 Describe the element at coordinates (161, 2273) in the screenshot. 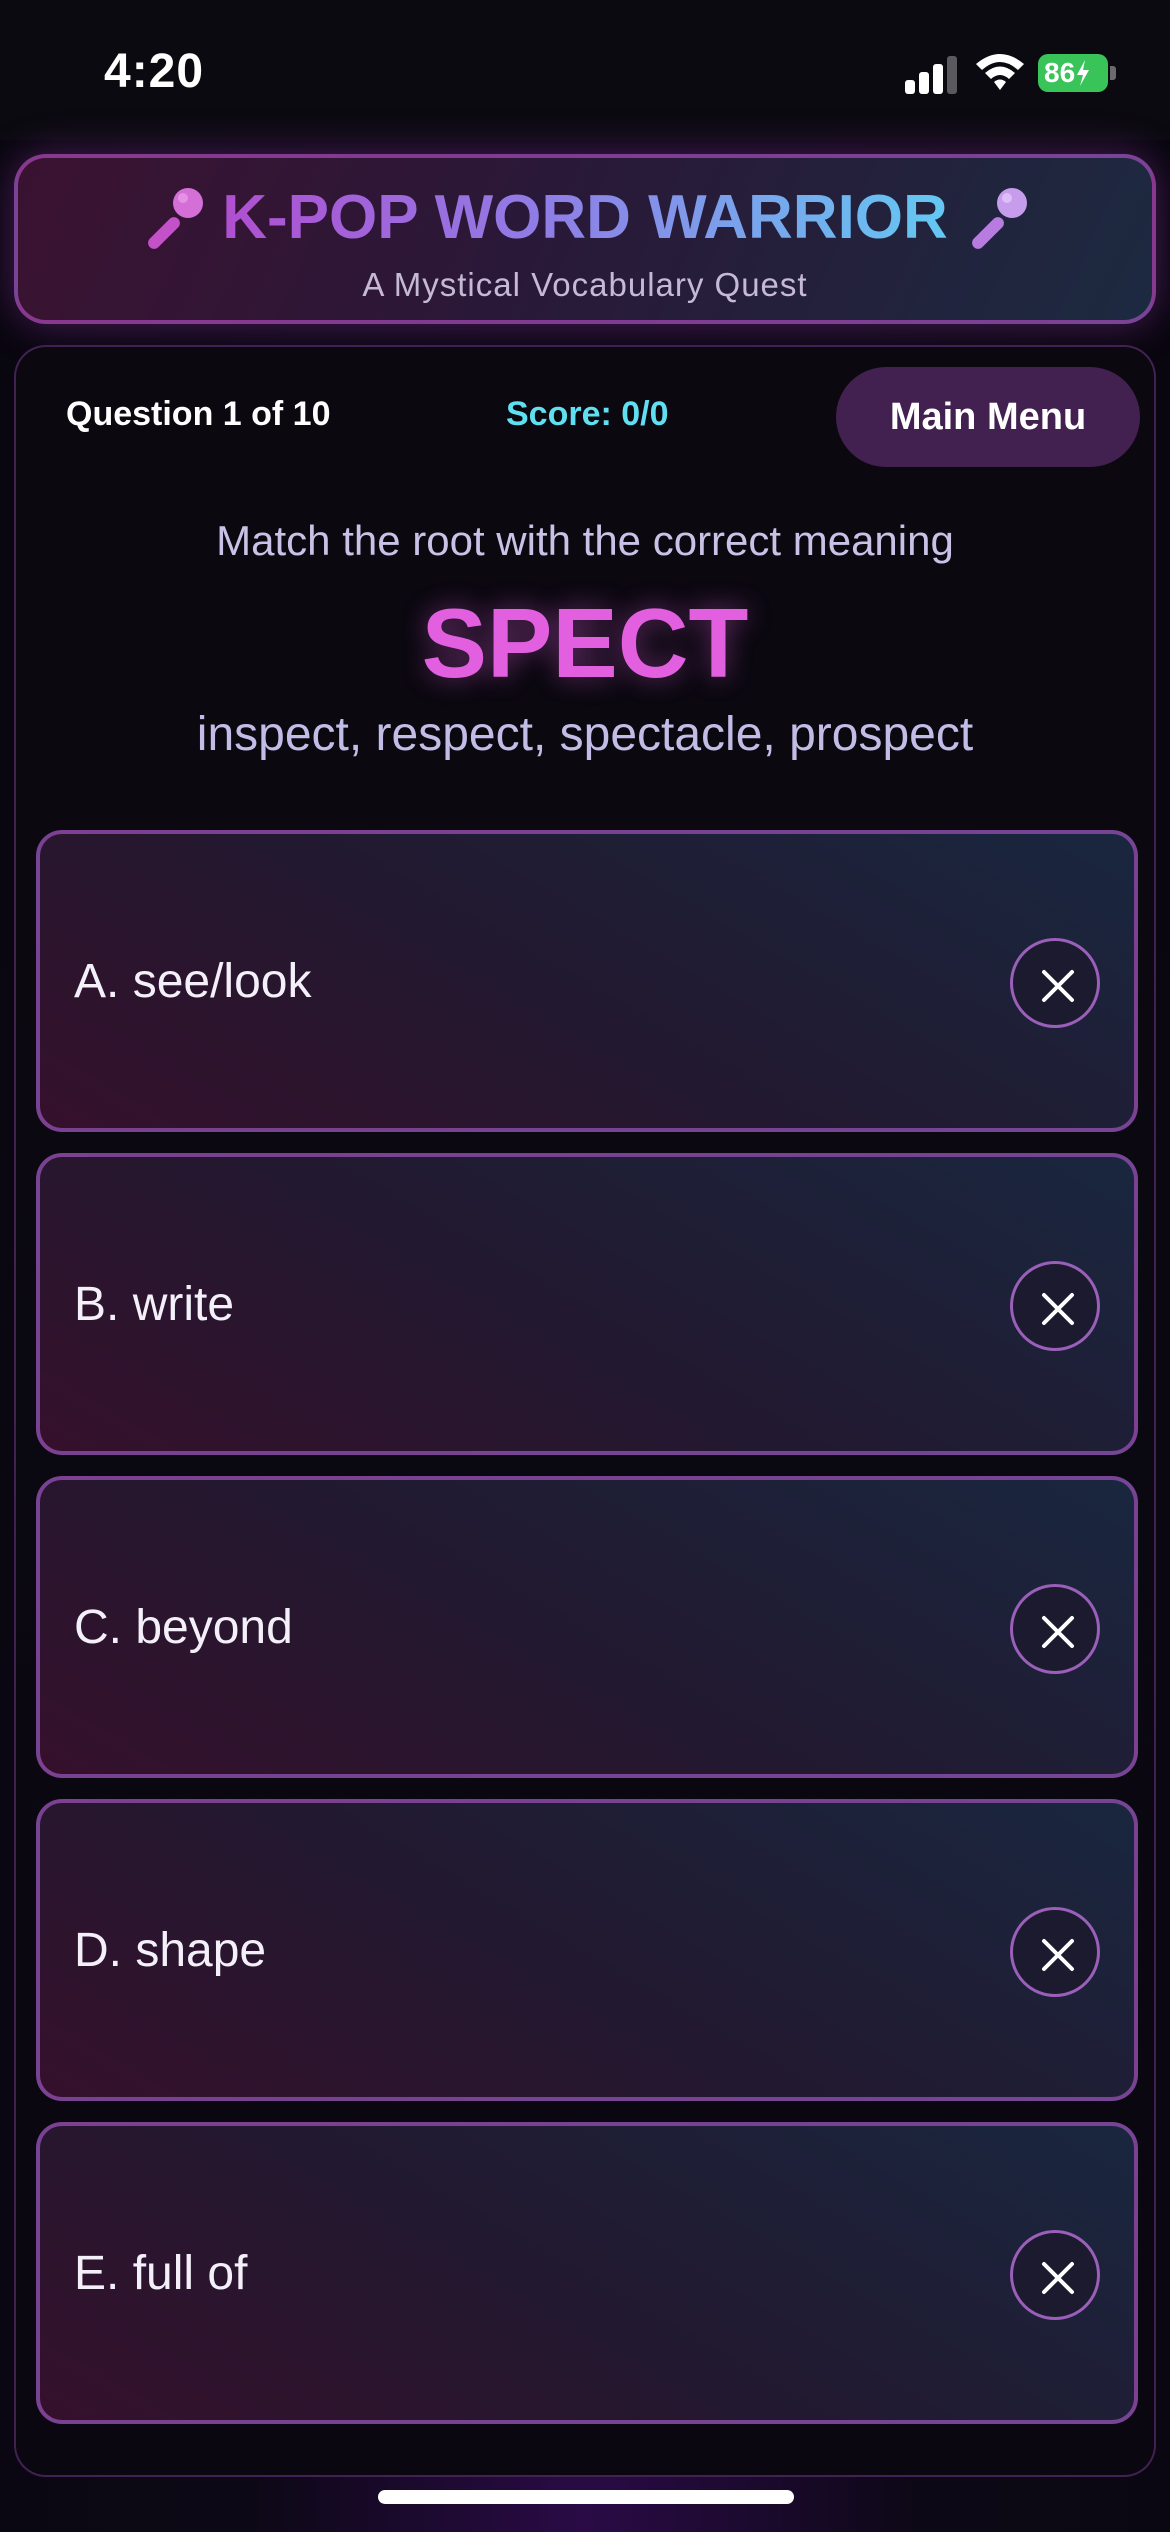

I see `option-label: E. full of` at that location.